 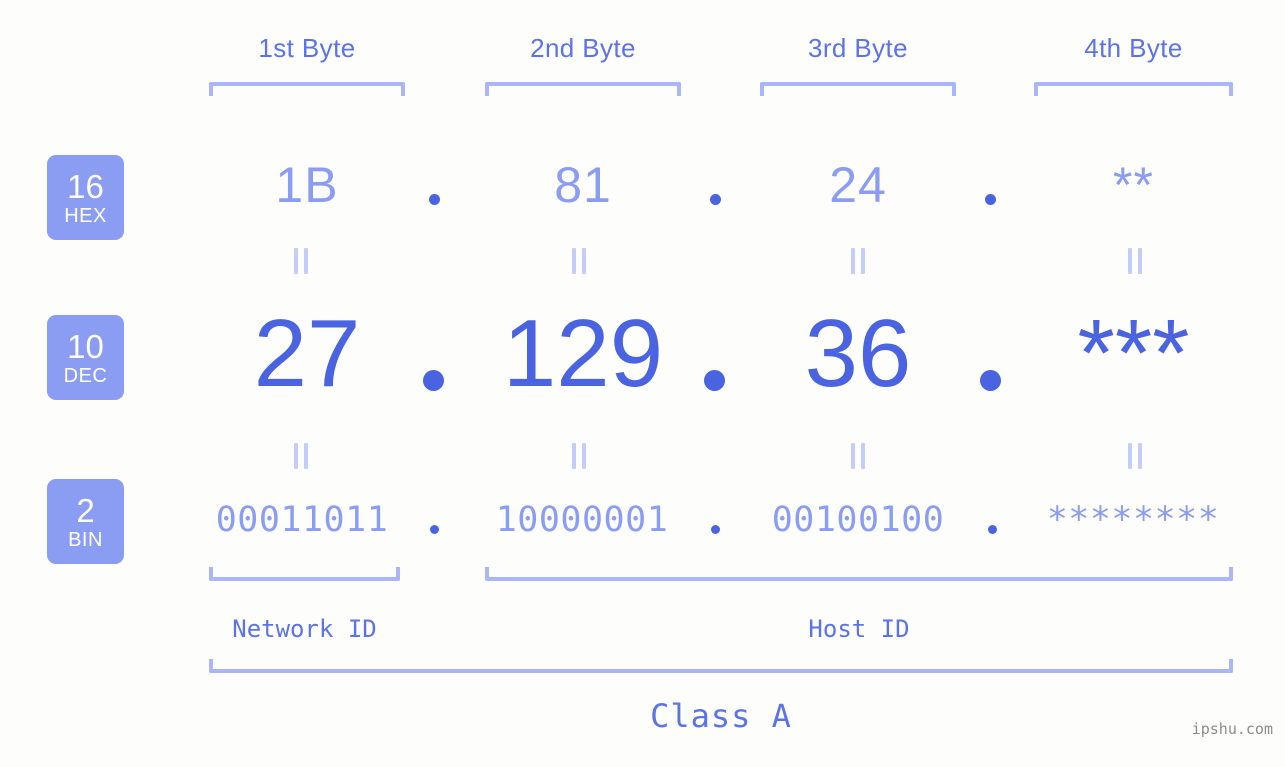 What do you see at coordinates (582, 520) in the screenshot?
I see `bin-byte-2: 10000001` at bounding box center [582, 520].